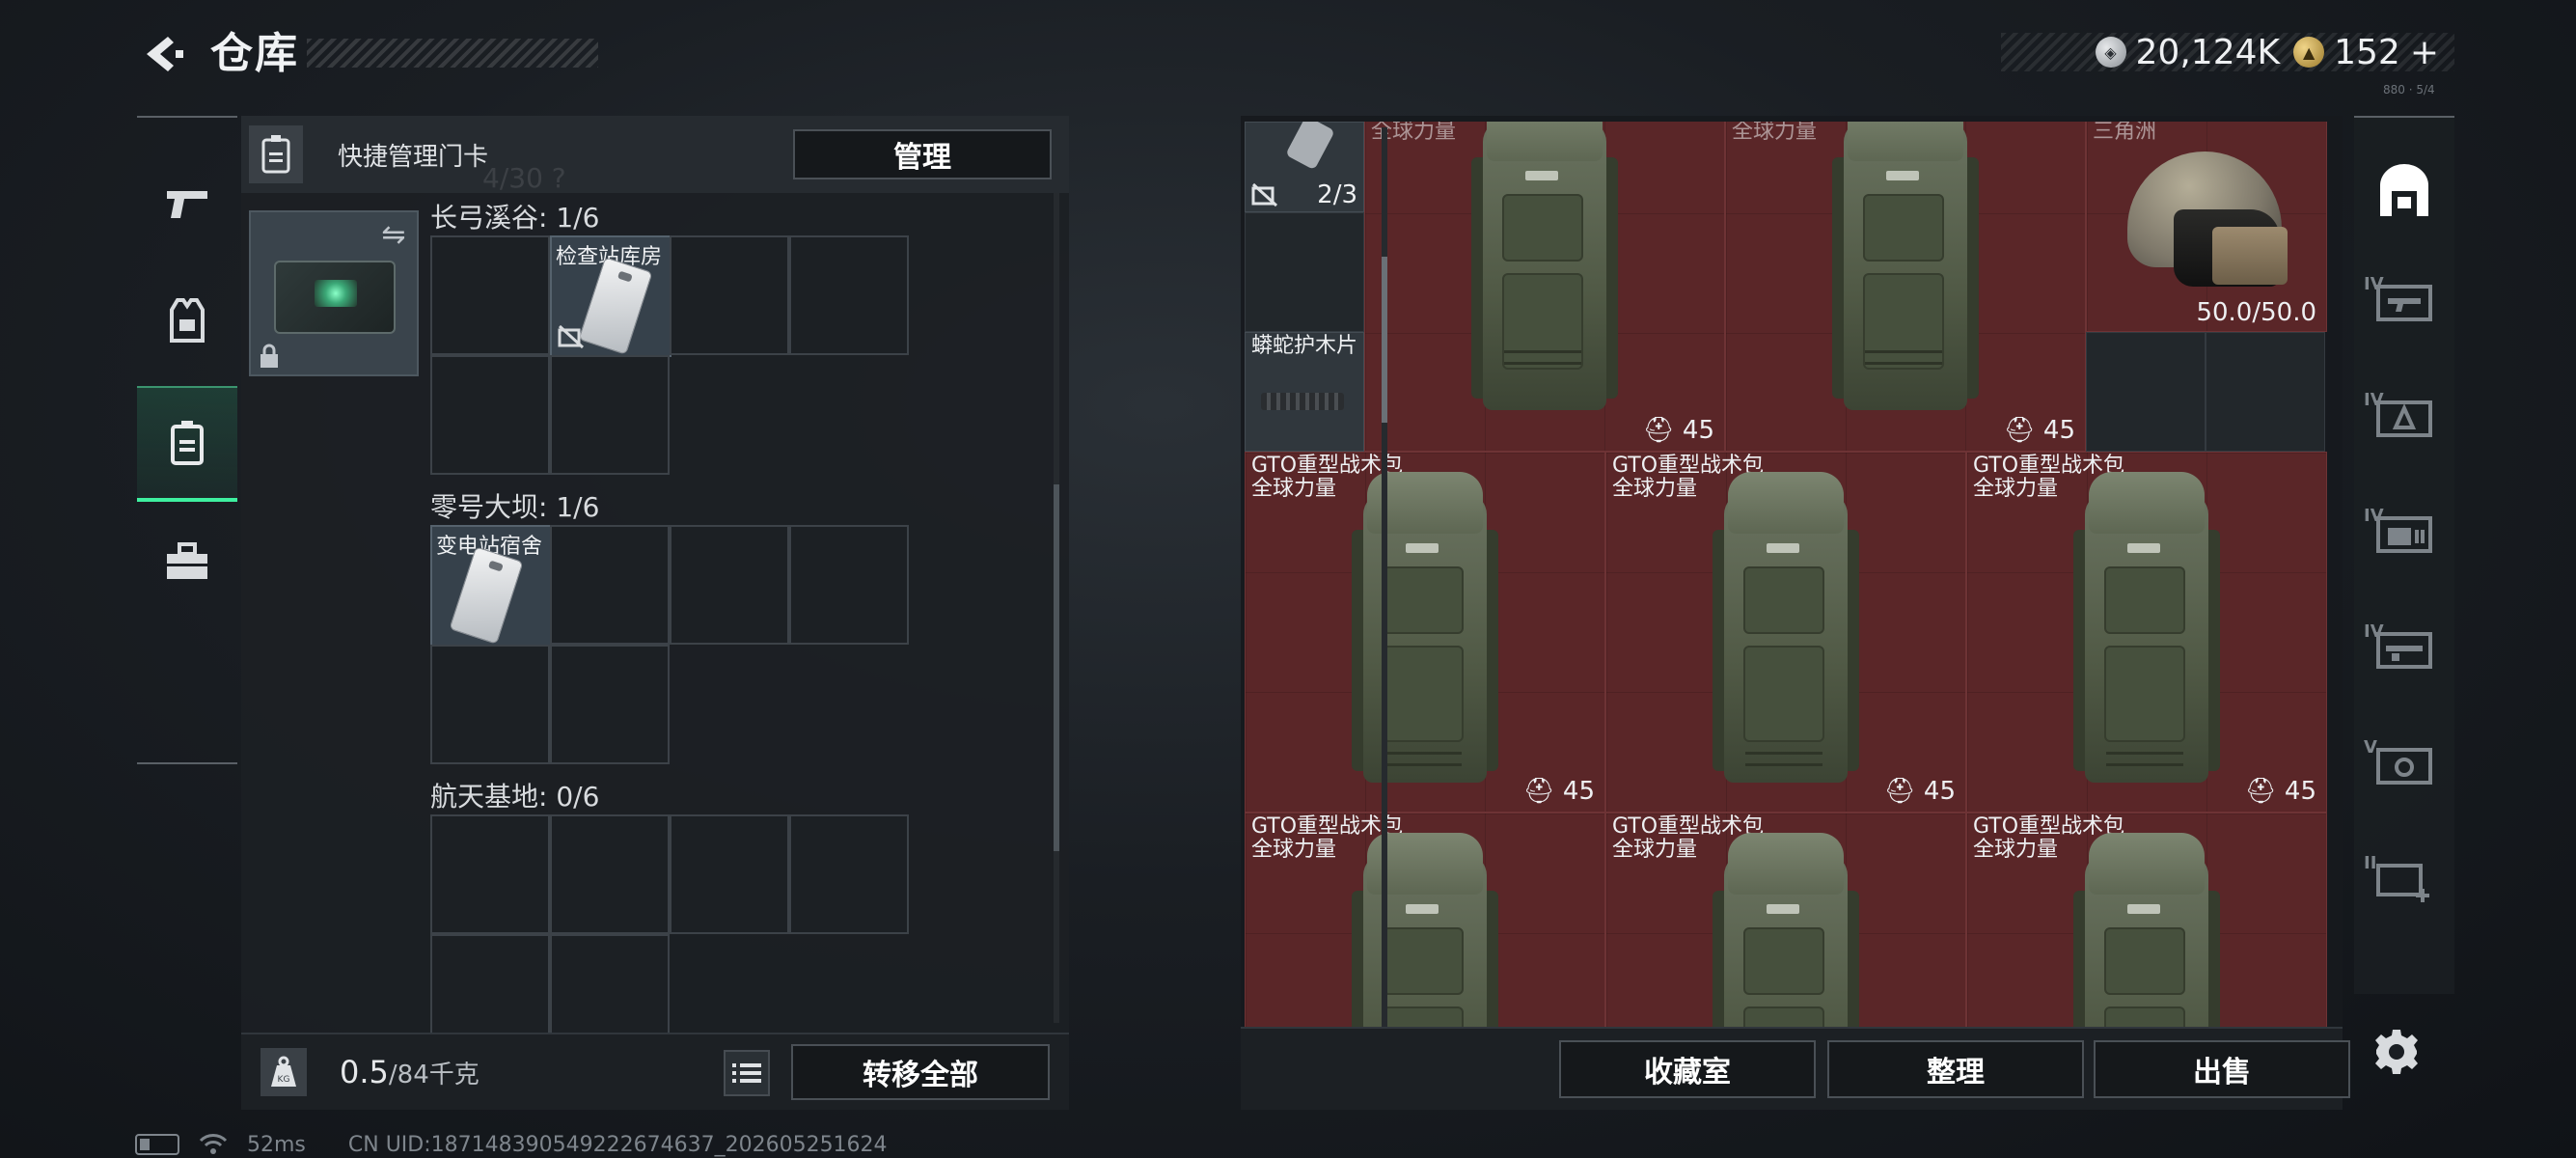 The image size is (2576, 1158). What do you see at coordinates (2424, 52) in the screenshot?
I see `gold-add-icon: +` at bounding box center [2424, 52].